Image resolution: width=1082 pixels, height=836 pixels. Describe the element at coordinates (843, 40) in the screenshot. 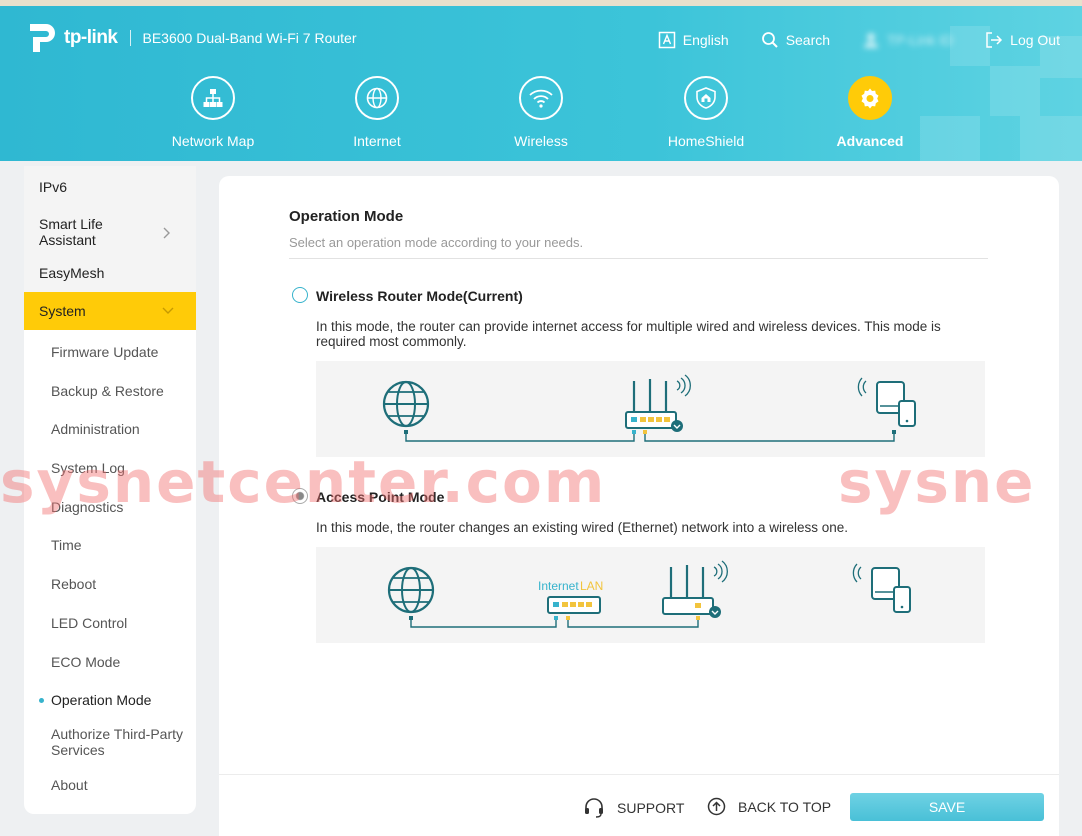

I see `header-links: English Search TP-Link ID Log Out` at that location.